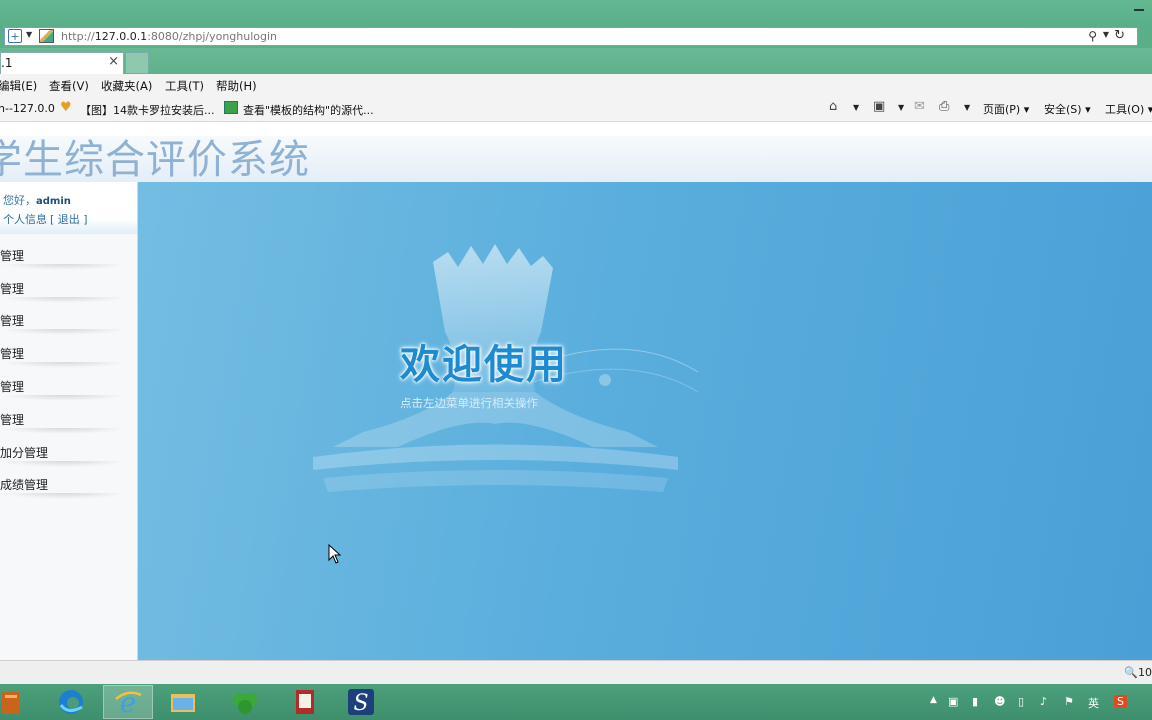  What do you see at coordinates (1006, 109) in the screenshot?
I see `menu-page: 页面(P) ▾` at bounding box center [1006, 109].